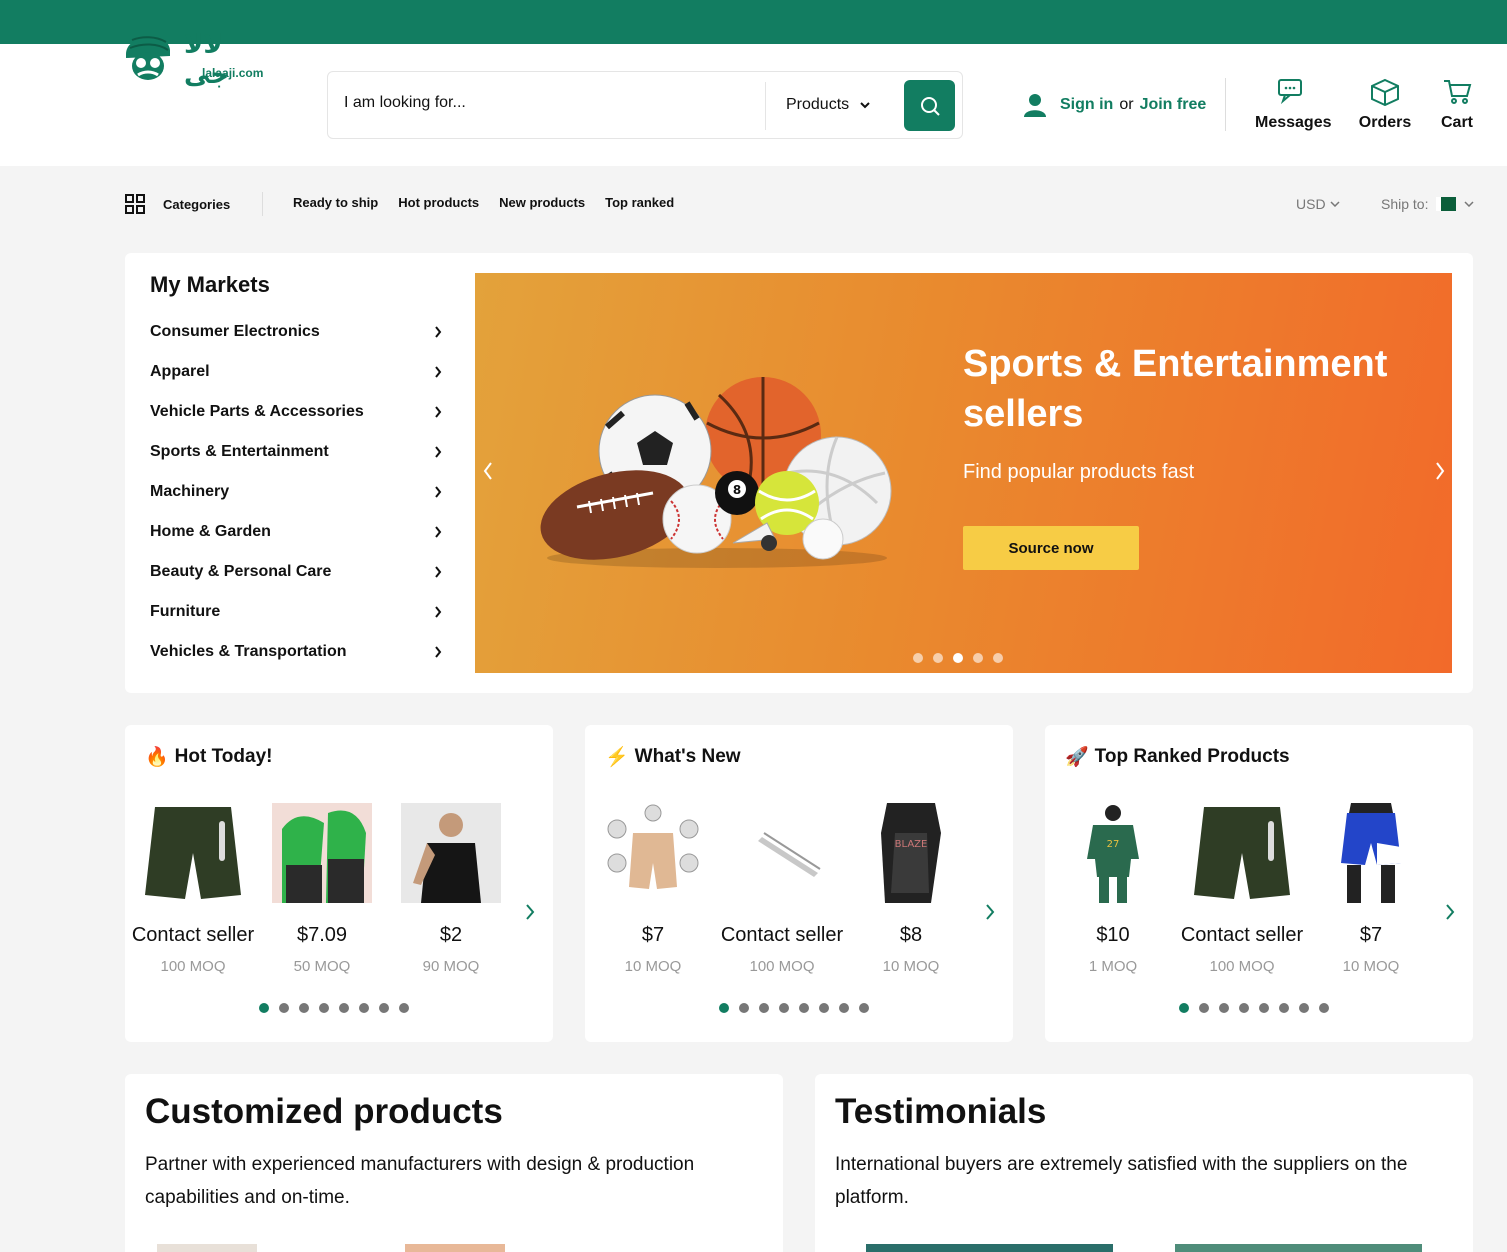 Image resolution: width=1507 pixels, height=1252 pixels. Describe the element at coordinates (296, 332) in the screenshot. I see `market-item-consumer-electronics: Consumer Electronics` at that location.